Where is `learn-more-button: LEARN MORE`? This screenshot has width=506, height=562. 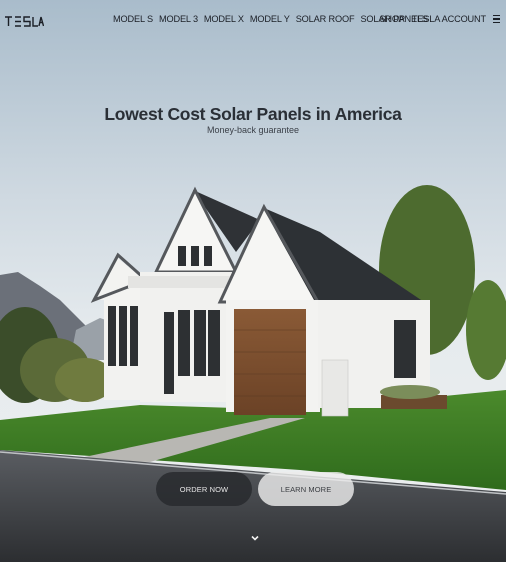
learn-more-button: LEARN MORE is located at coordinates (306, 489).